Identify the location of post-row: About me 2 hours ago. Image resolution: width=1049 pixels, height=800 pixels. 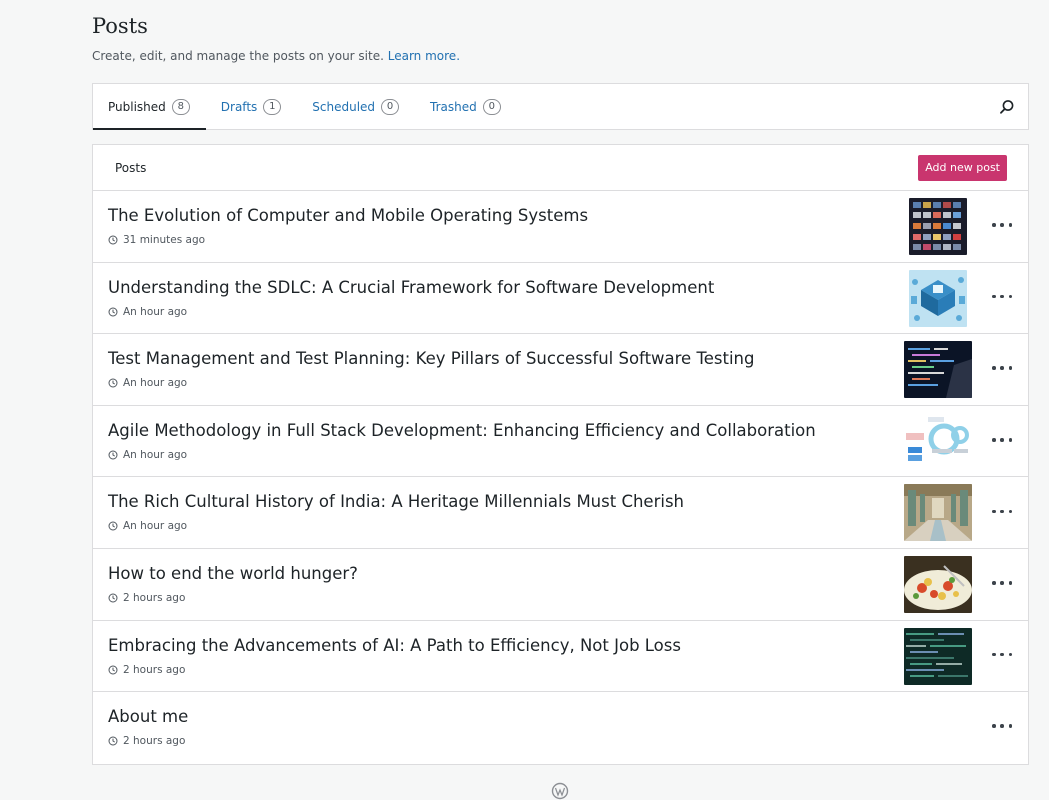
(560, 728).